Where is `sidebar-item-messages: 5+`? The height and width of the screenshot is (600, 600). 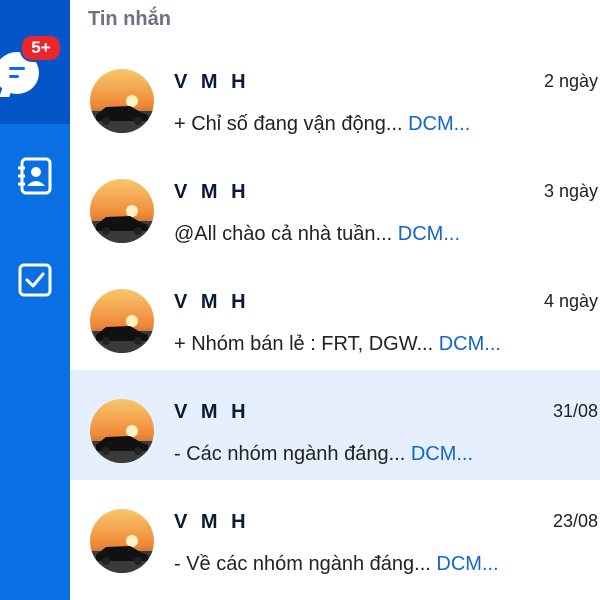
sidebar-item-messages: 5+ is located at coordinates (35, 62).